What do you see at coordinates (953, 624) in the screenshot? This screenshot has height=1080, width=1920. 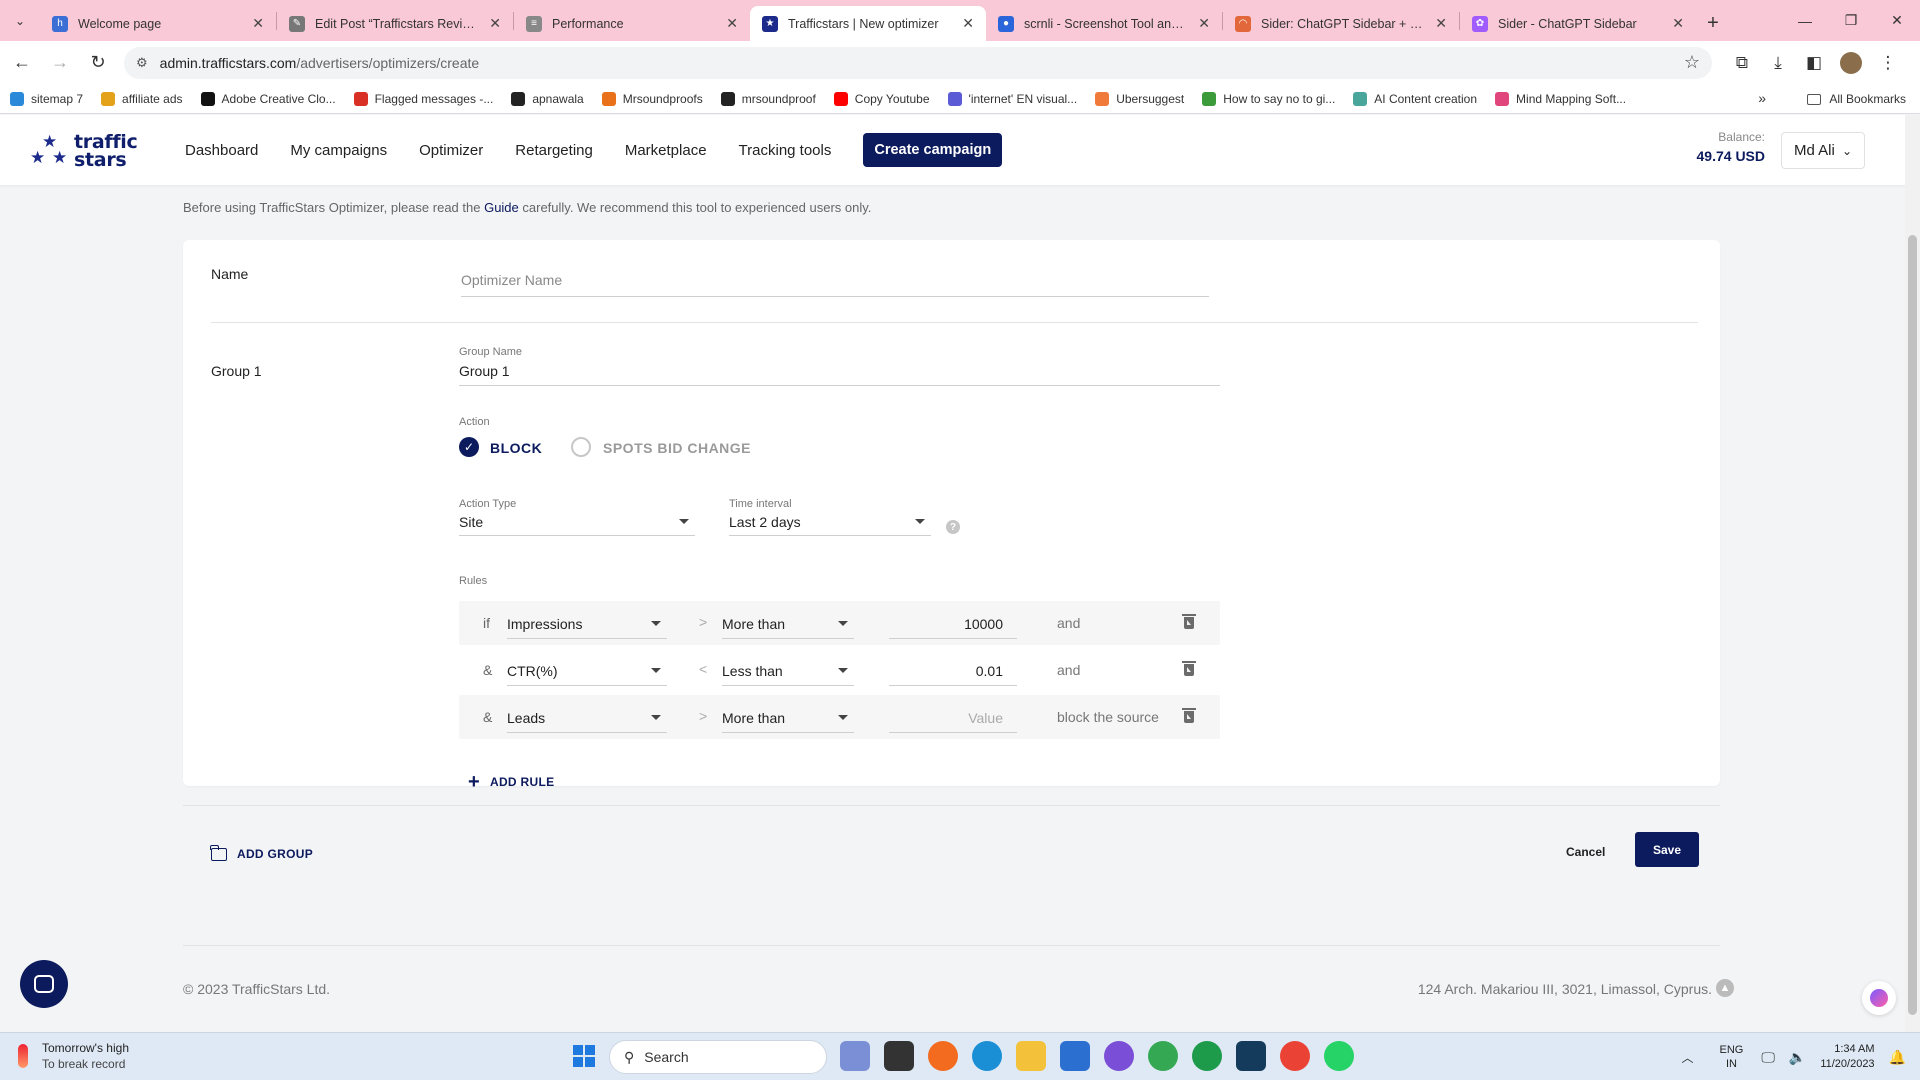 I see `rule-value-input: 10000` at bounding box center [953, 624].